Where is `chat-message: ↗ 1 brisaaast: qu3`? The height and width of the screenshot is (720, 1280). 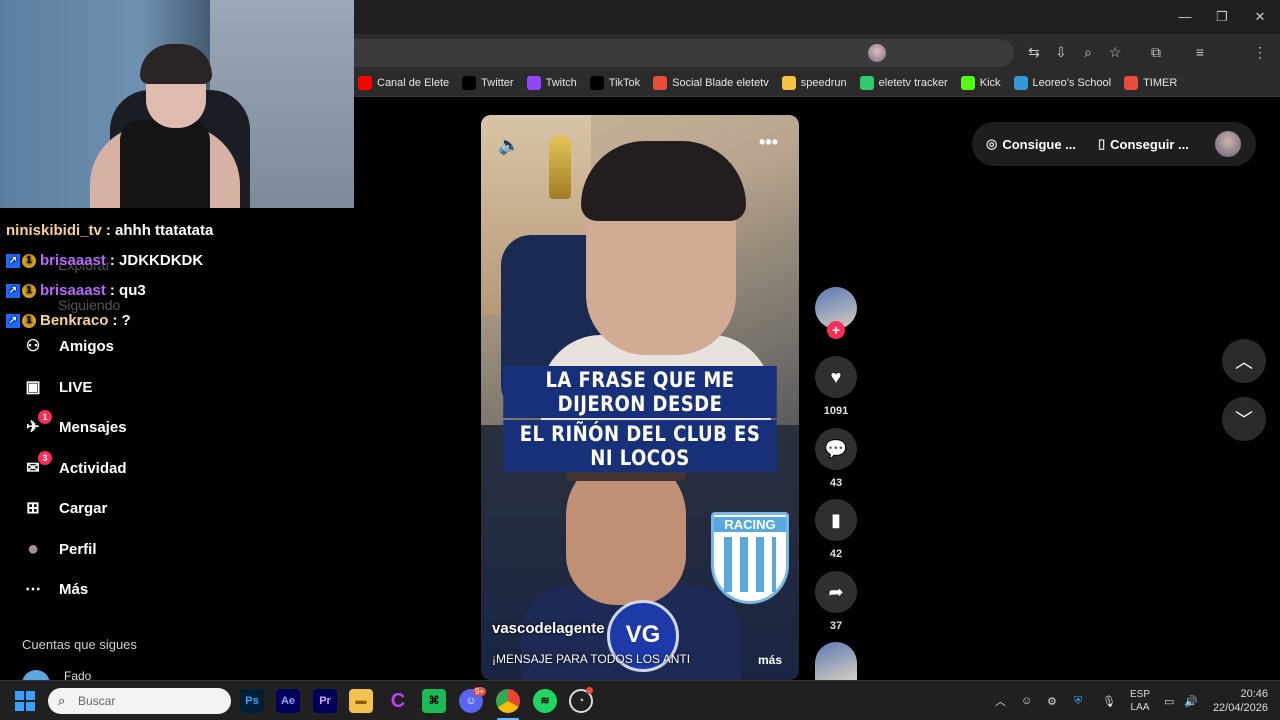 chat-message: ↗ 1 brisaaast: qu3 is located at coordinates (177, 291).